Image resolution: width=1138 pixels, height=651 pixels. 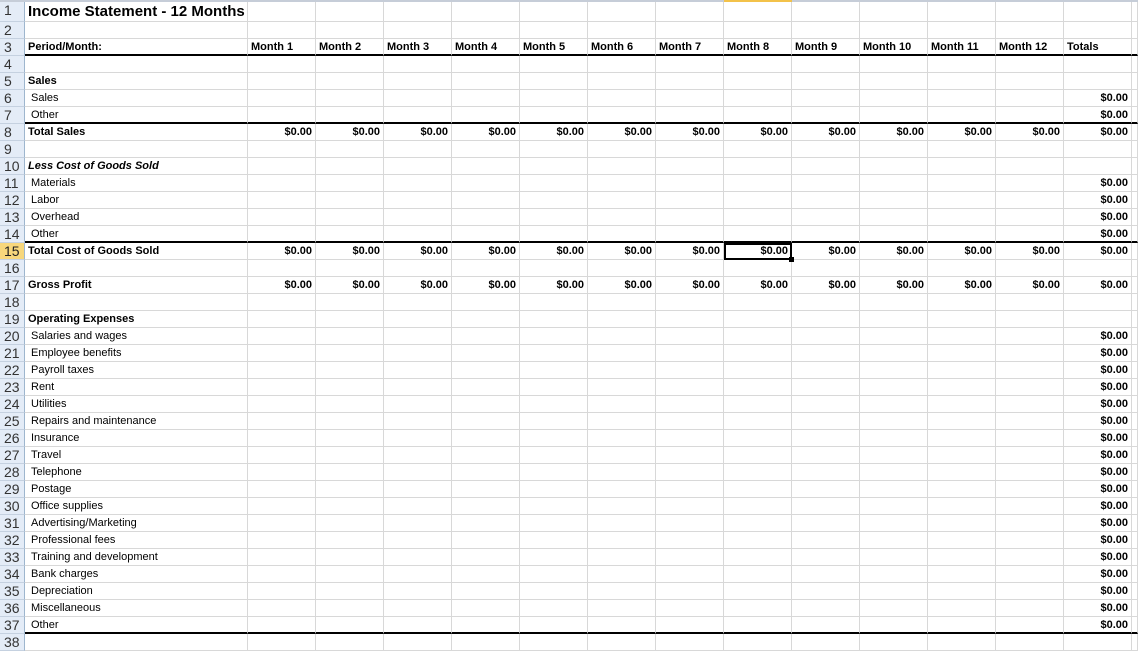 What do you see at coordinates (136, 353) in the screenshot?
I see `row-label: Employee benefits` at bounding box center [136, 353].